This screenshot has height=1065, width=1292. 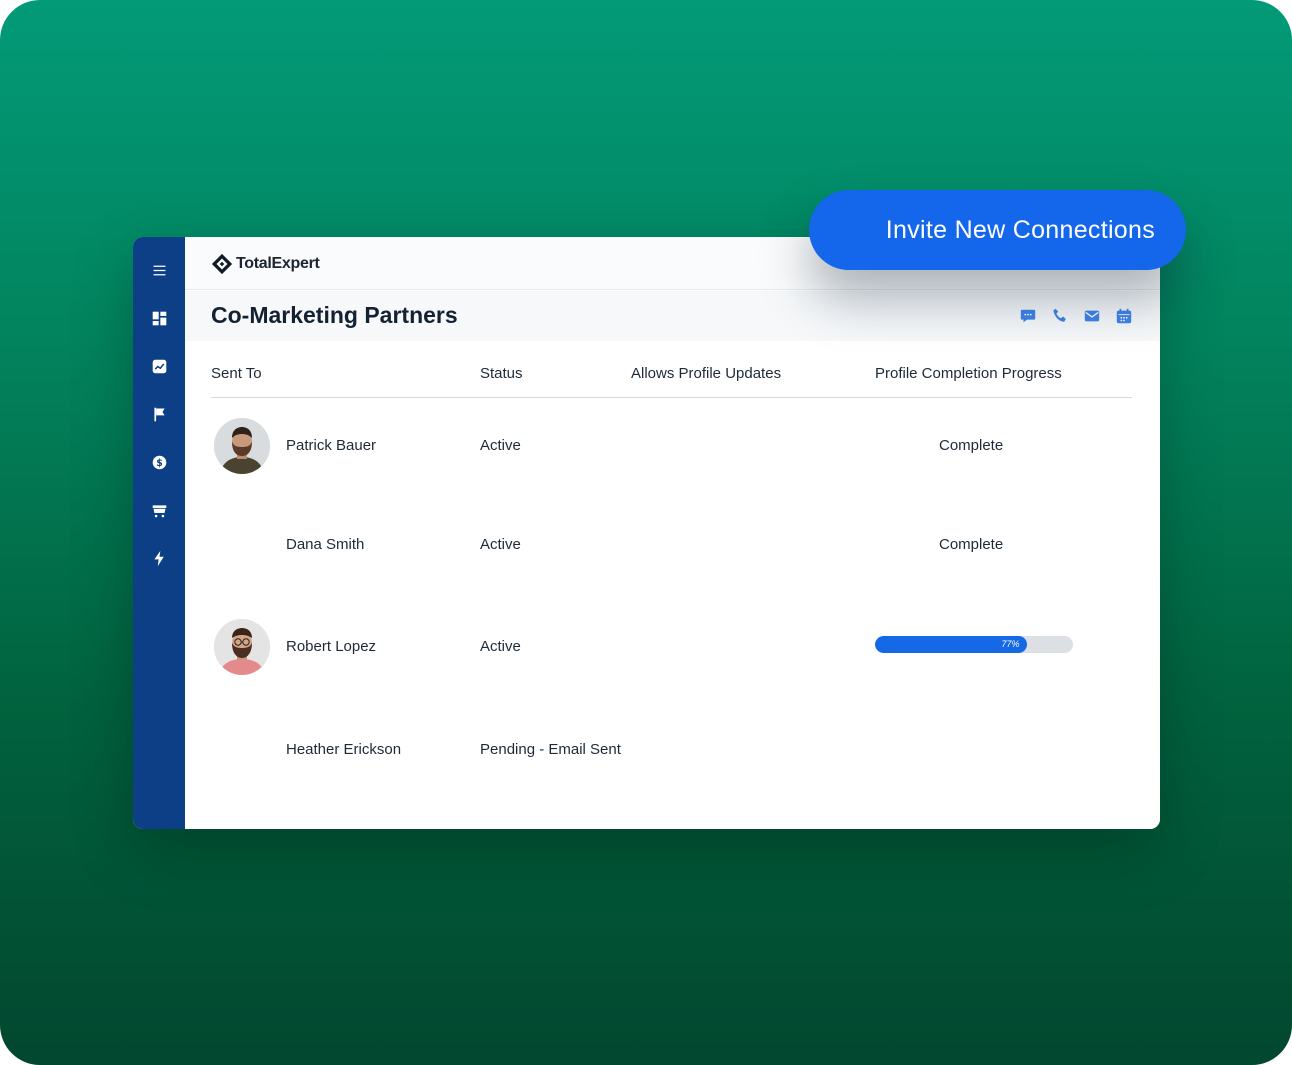 What do you see at coordinates (1092, 316) in the screenshot?
I see `mail-icon` at bounding box center [1092, 316].